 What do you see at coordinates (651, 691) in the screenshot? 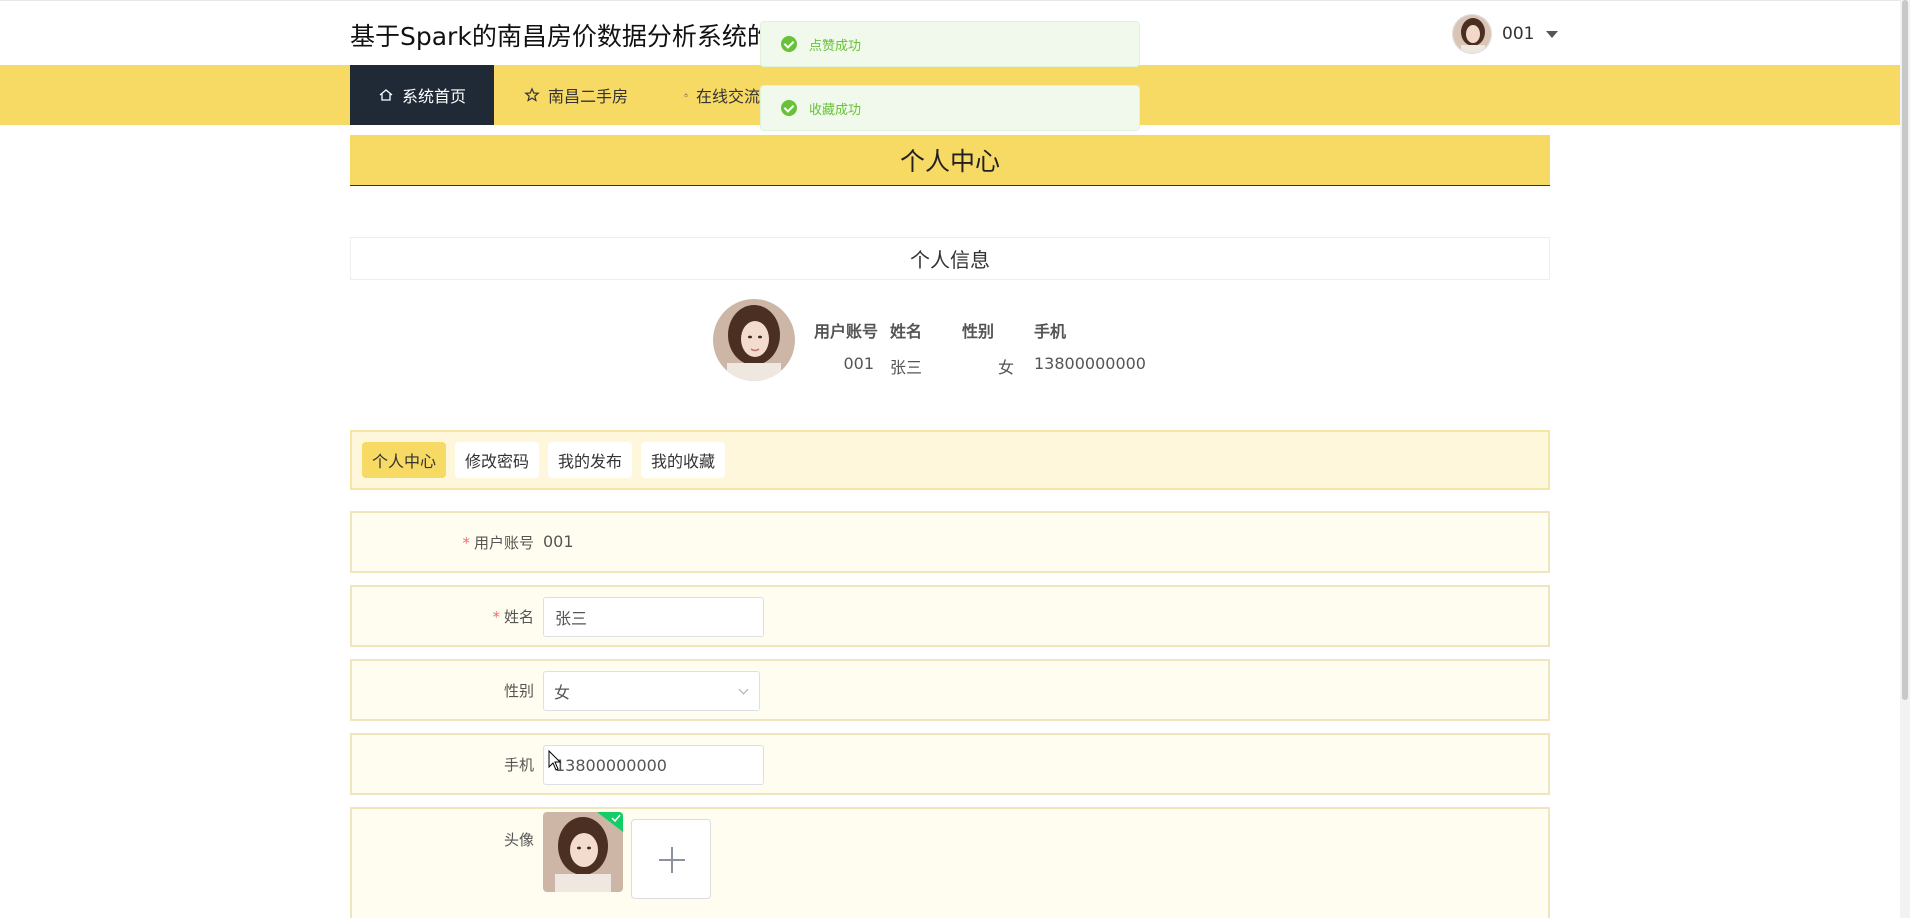
I see `gender-select: 女` at bounding box center [651, 691].